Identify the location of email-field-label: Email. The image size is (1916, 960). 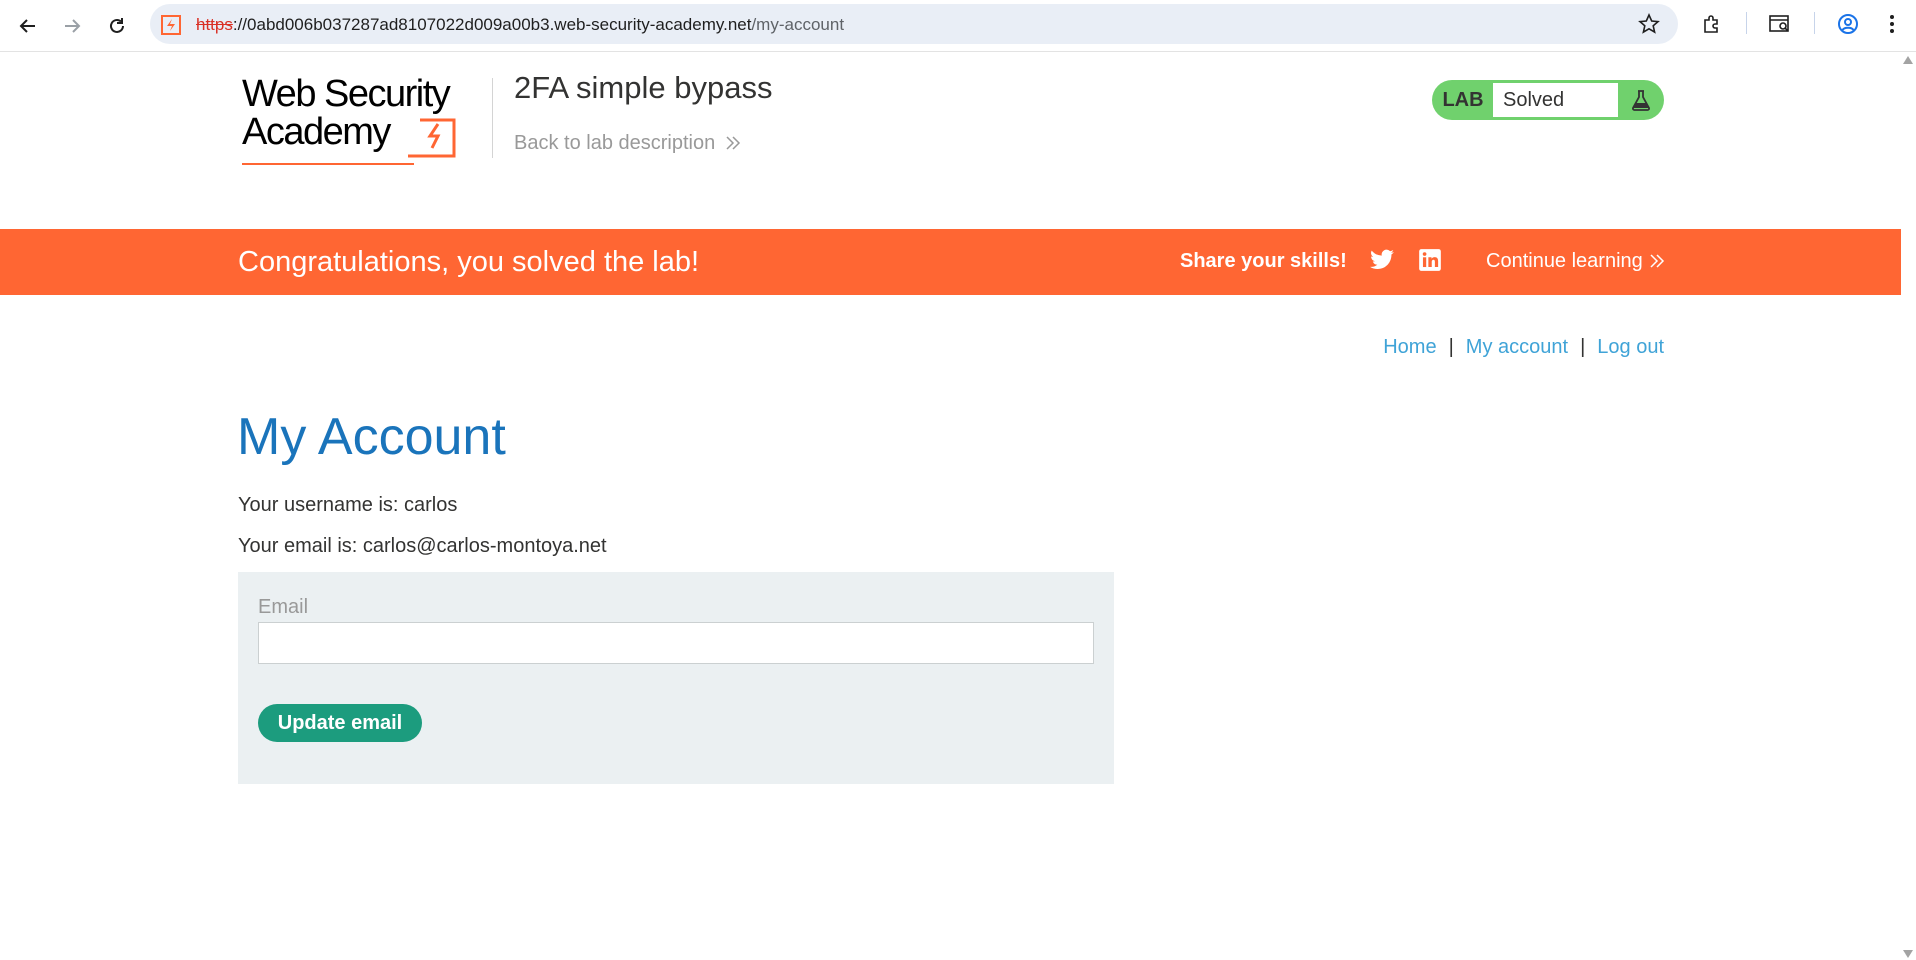
(283, 607).